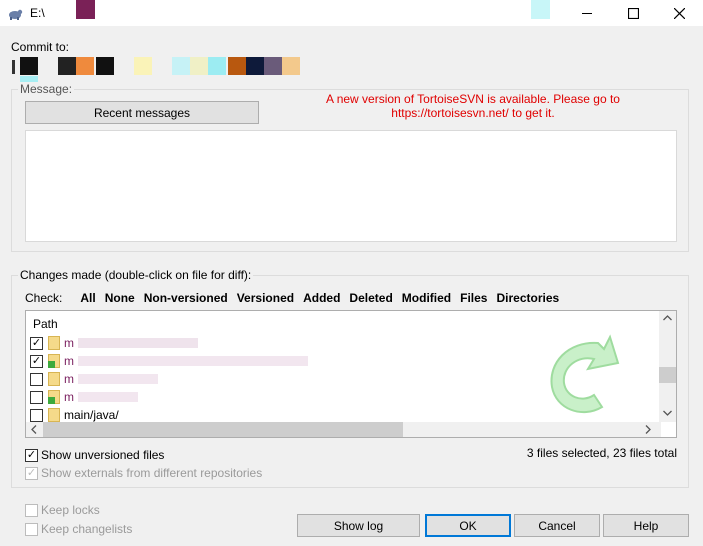 The image size is (703, 546). I want to click on close-button, so click(679, 13).